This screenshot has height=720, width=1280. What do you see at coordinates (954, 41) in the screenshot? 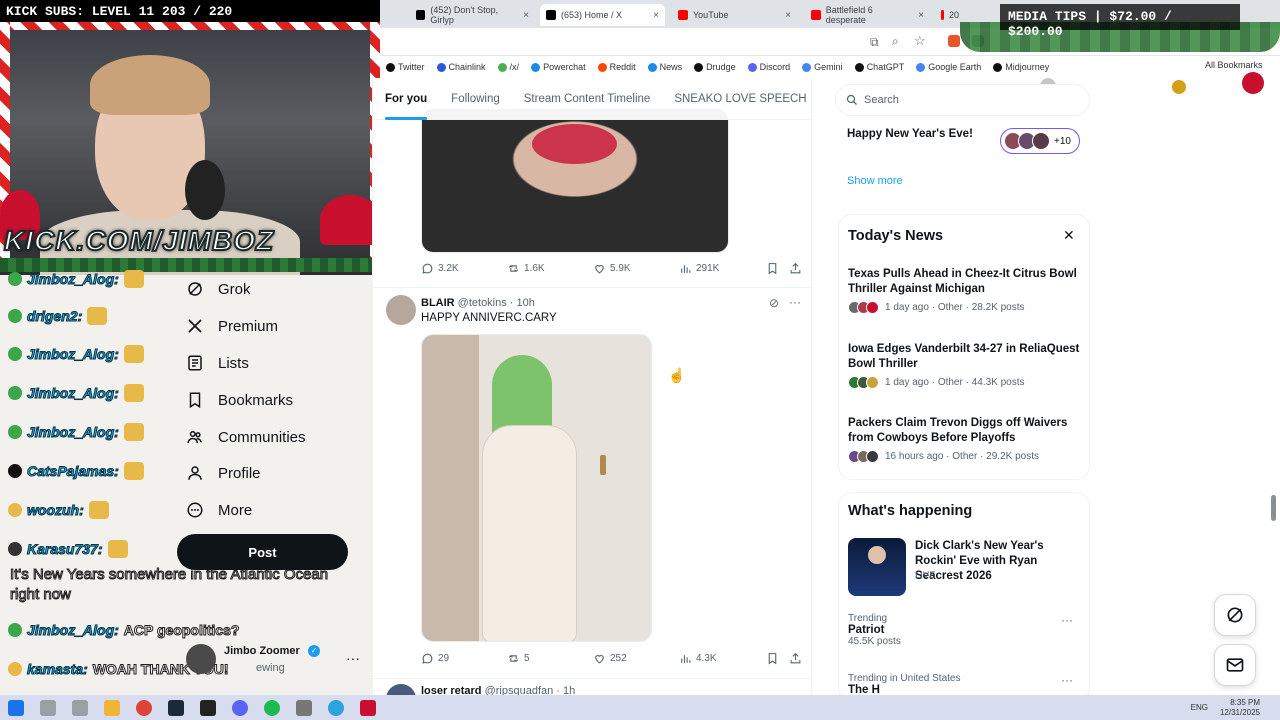
I see `extension-icon` at bounding box center [954, 41].